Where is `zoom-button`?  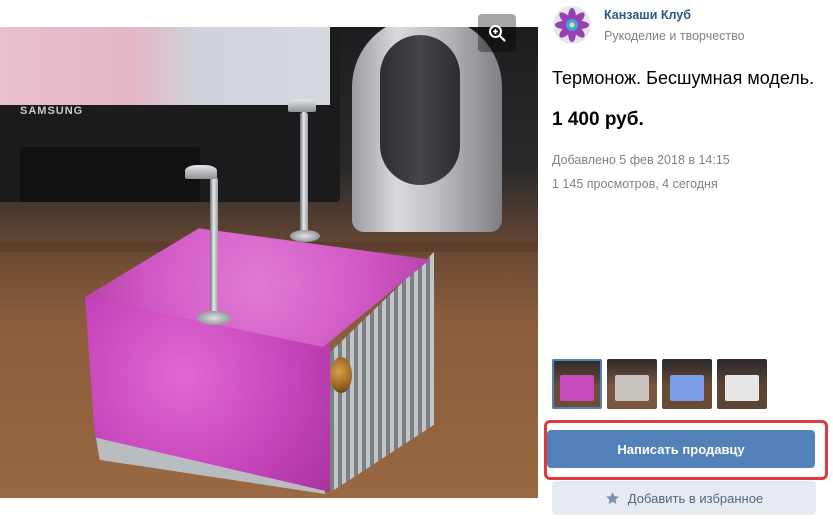
zoom-button is located at coordinates (497, 33).